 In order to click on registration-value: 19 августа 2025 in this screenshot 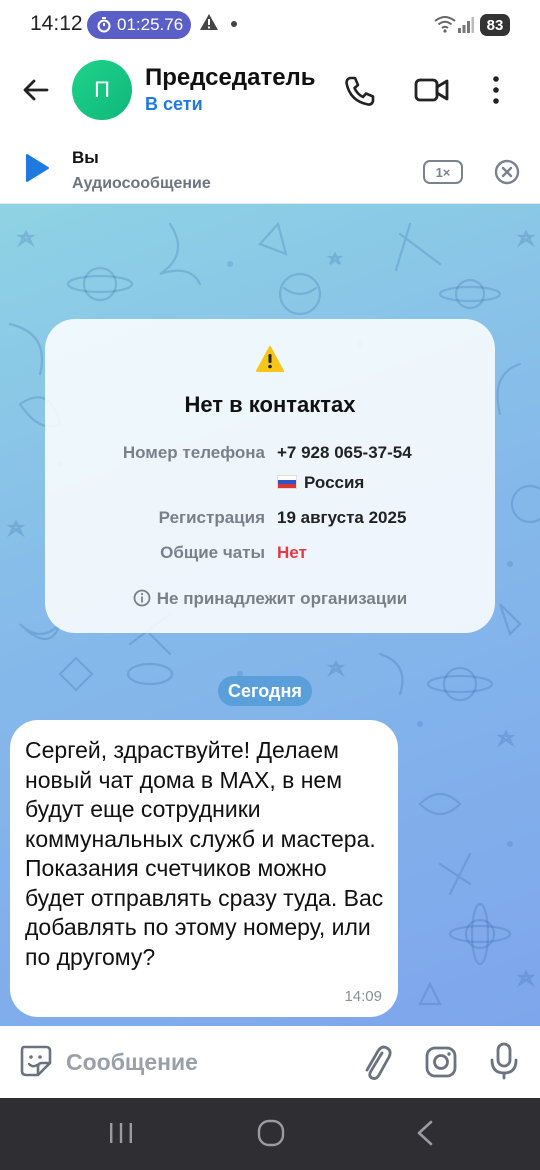, I will do `click(342, 517)`.